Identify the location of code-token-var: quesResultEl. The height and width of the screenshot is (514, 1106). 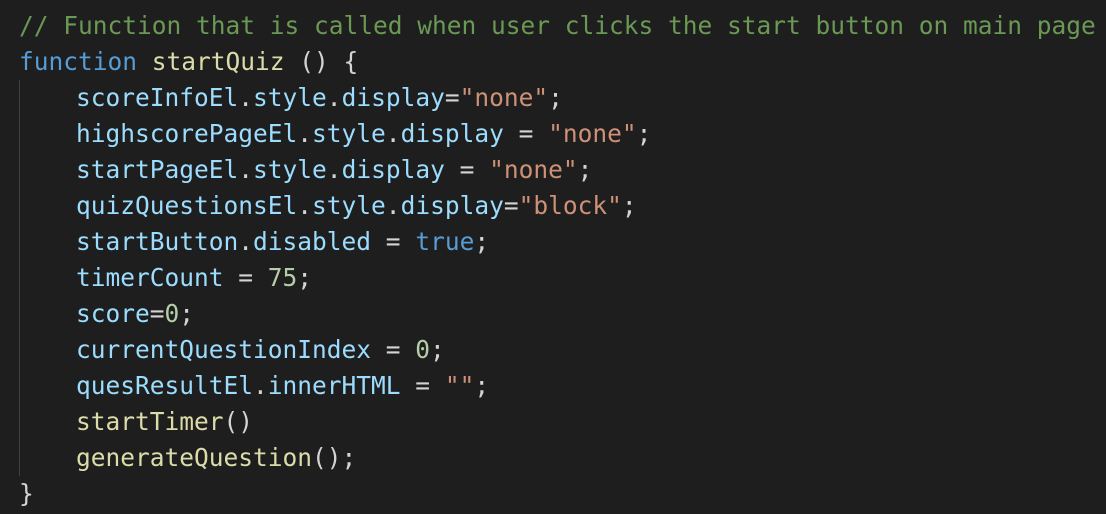
(165, 385).